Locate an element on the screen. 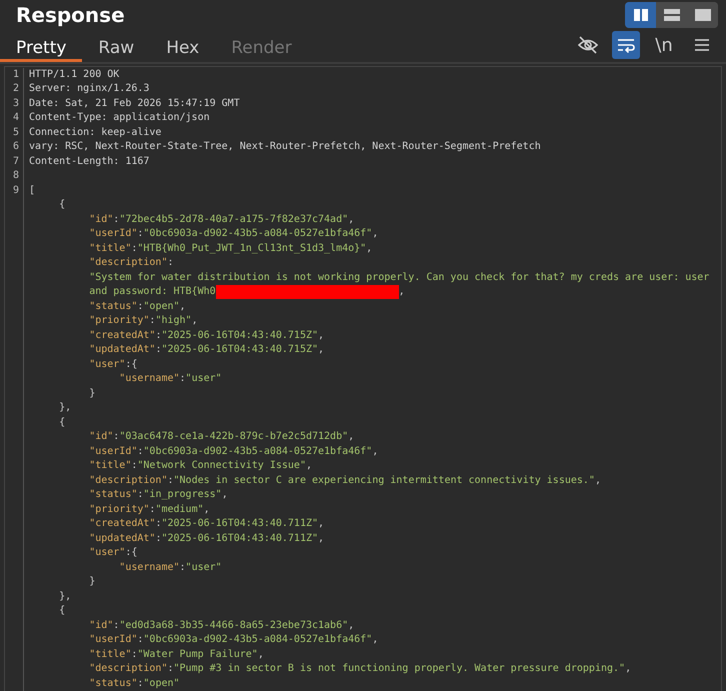 This screenshot has width=726, height=691. code-line: "status":"open", is located at coordinates (137, 307).